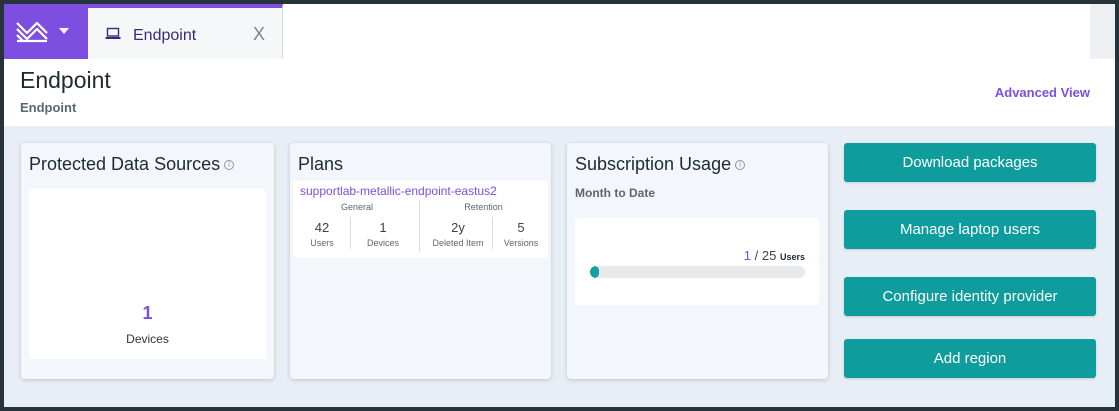 This screenshot has height=411, width=1119. I want to click on tab-endpoint: Endpoint X, so click(185, 31).